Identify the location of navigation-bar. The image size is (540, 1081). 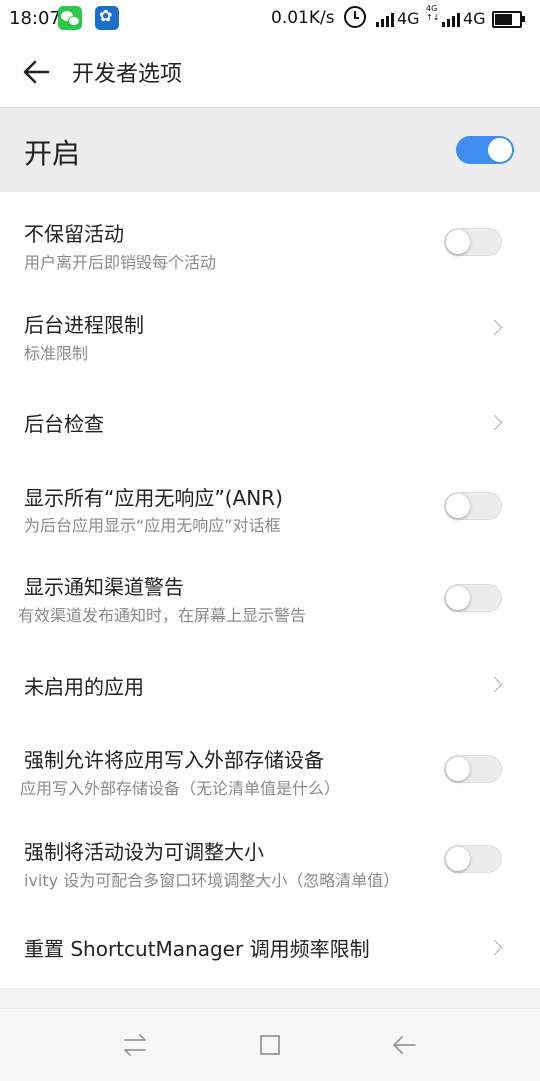
(270, 1044).